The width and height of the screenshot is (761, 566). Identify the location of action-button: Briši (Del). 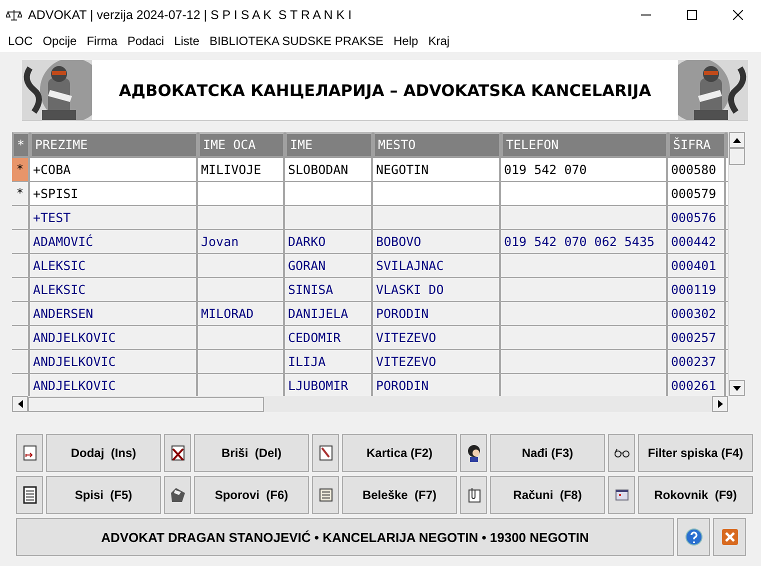
(251, 453).